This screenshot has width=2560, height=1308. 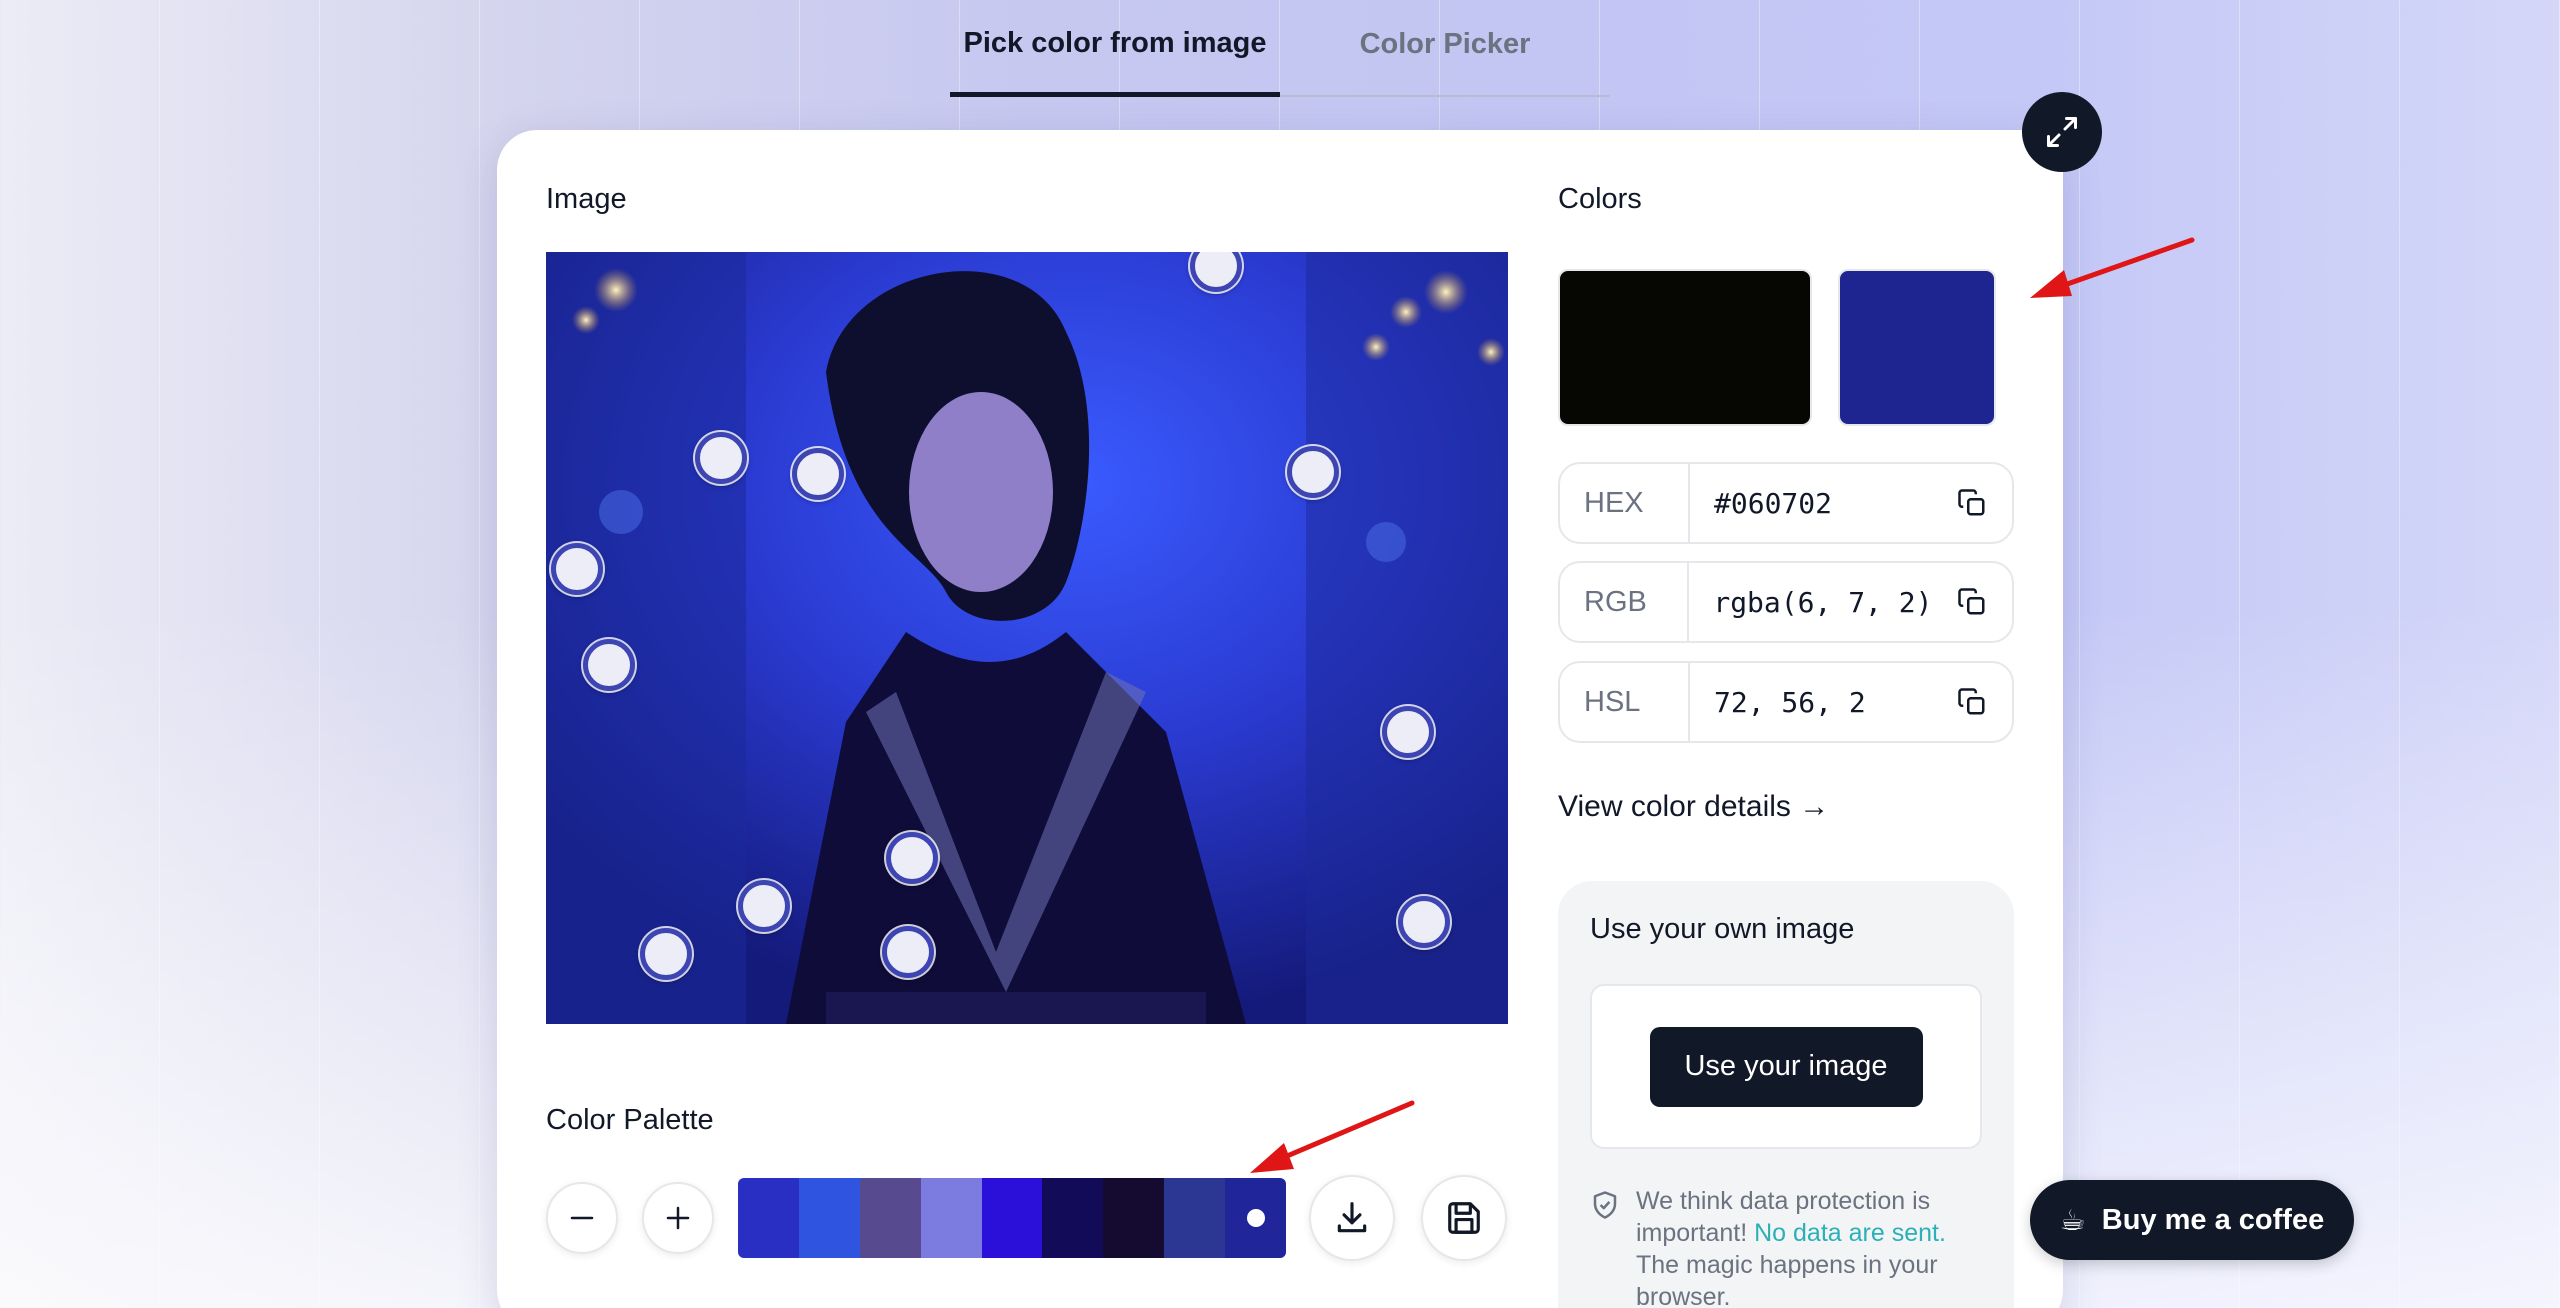 I want to click on use-your-image-button: Use your image, so click(x=1786, y=1066).